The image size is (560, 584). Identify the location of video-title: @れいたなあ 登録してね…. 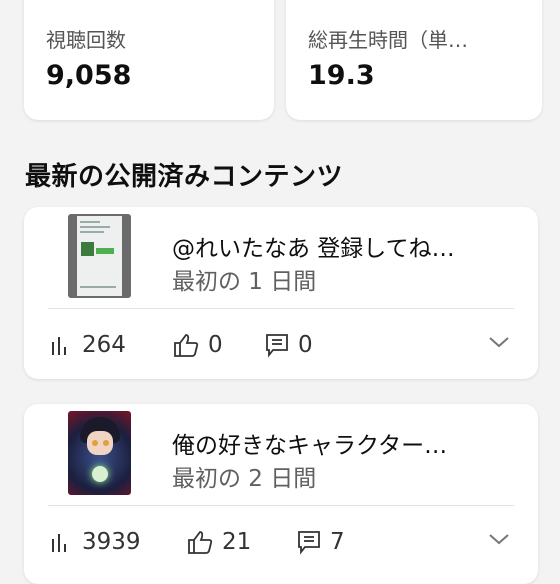
(345, 246).